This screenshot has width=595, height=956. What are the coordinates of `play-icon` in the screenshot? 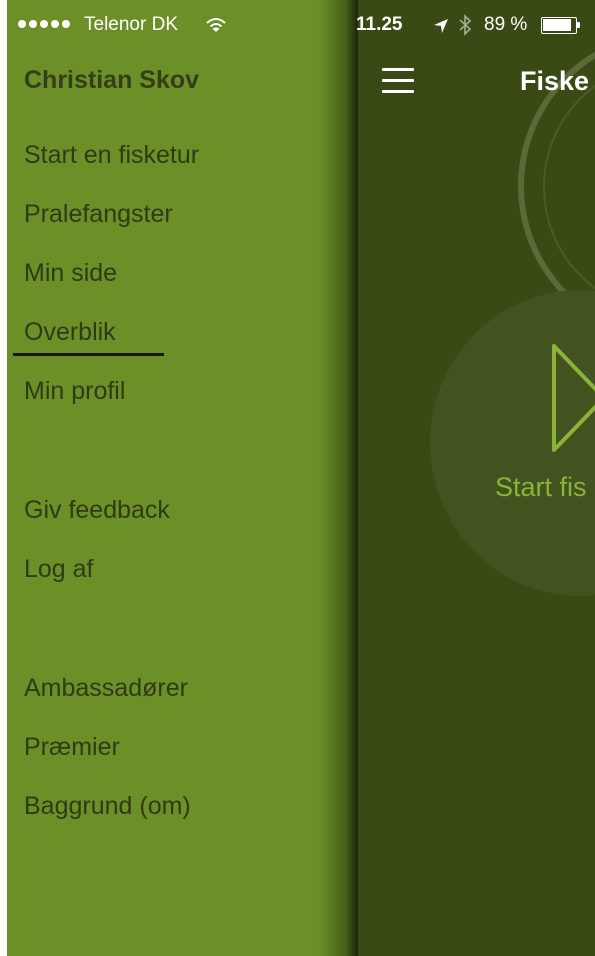 It's located at (570, 400).